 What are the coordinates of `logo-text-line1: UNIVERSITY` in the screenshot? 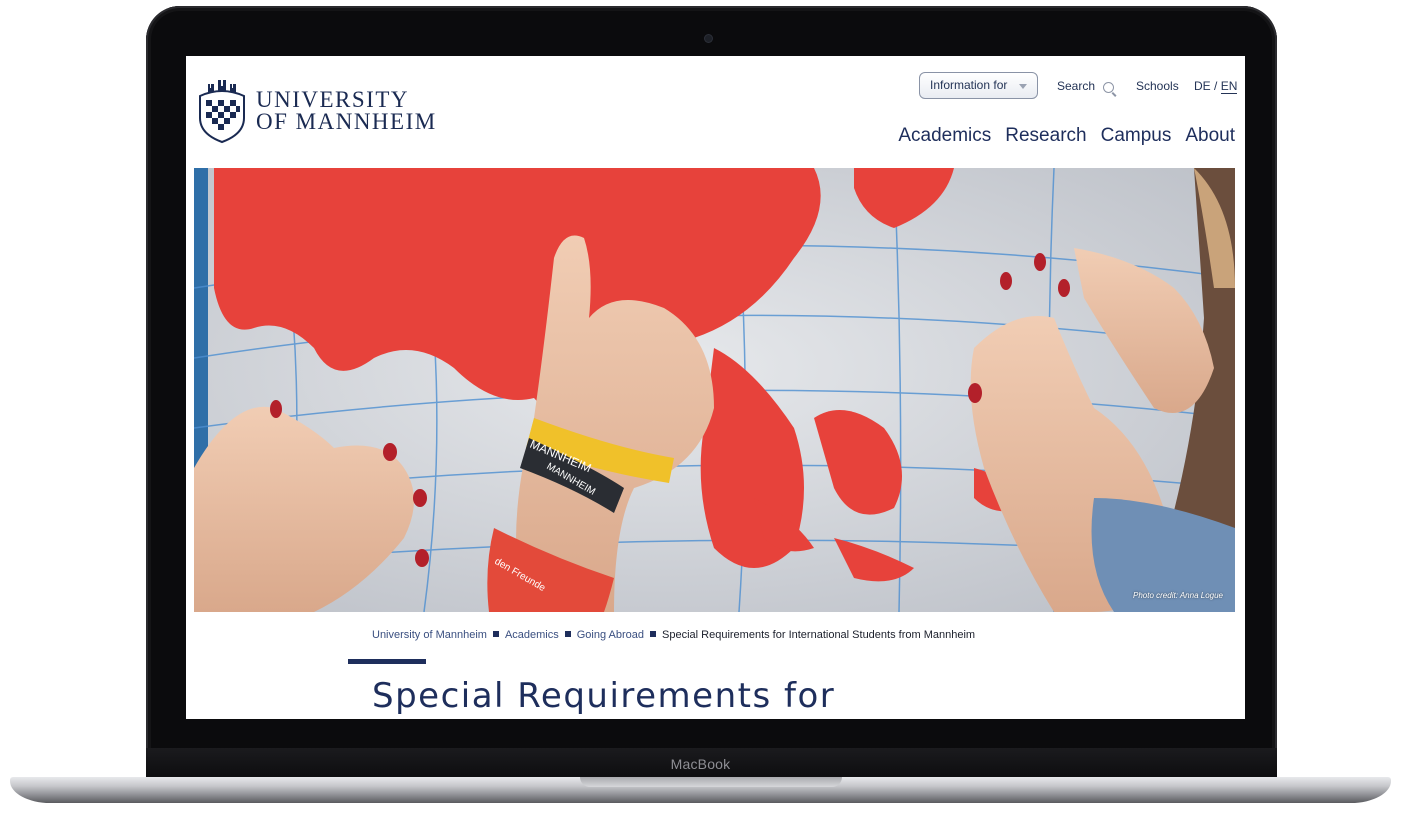 It's located at (332, 99).